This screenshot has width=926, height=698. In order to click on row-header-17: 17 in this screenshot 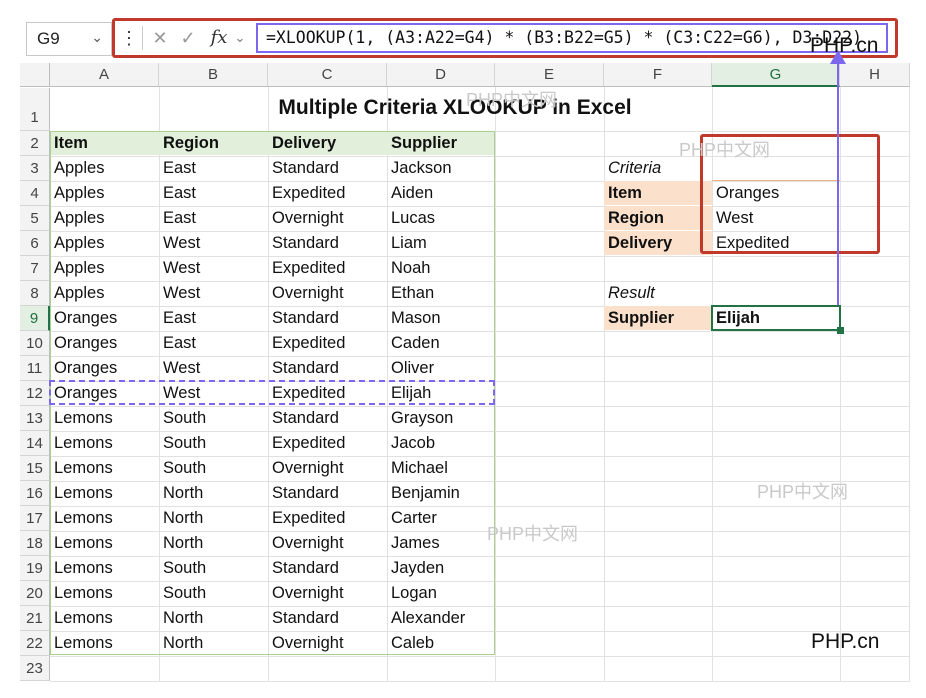, I will do `click(35, 518)`.